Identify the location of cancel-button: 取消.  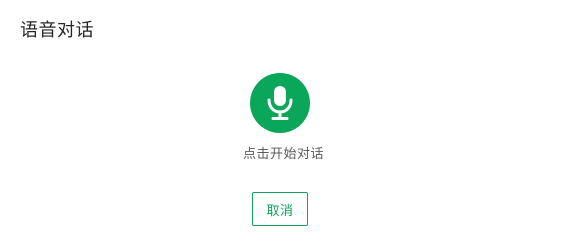
(280, 209).